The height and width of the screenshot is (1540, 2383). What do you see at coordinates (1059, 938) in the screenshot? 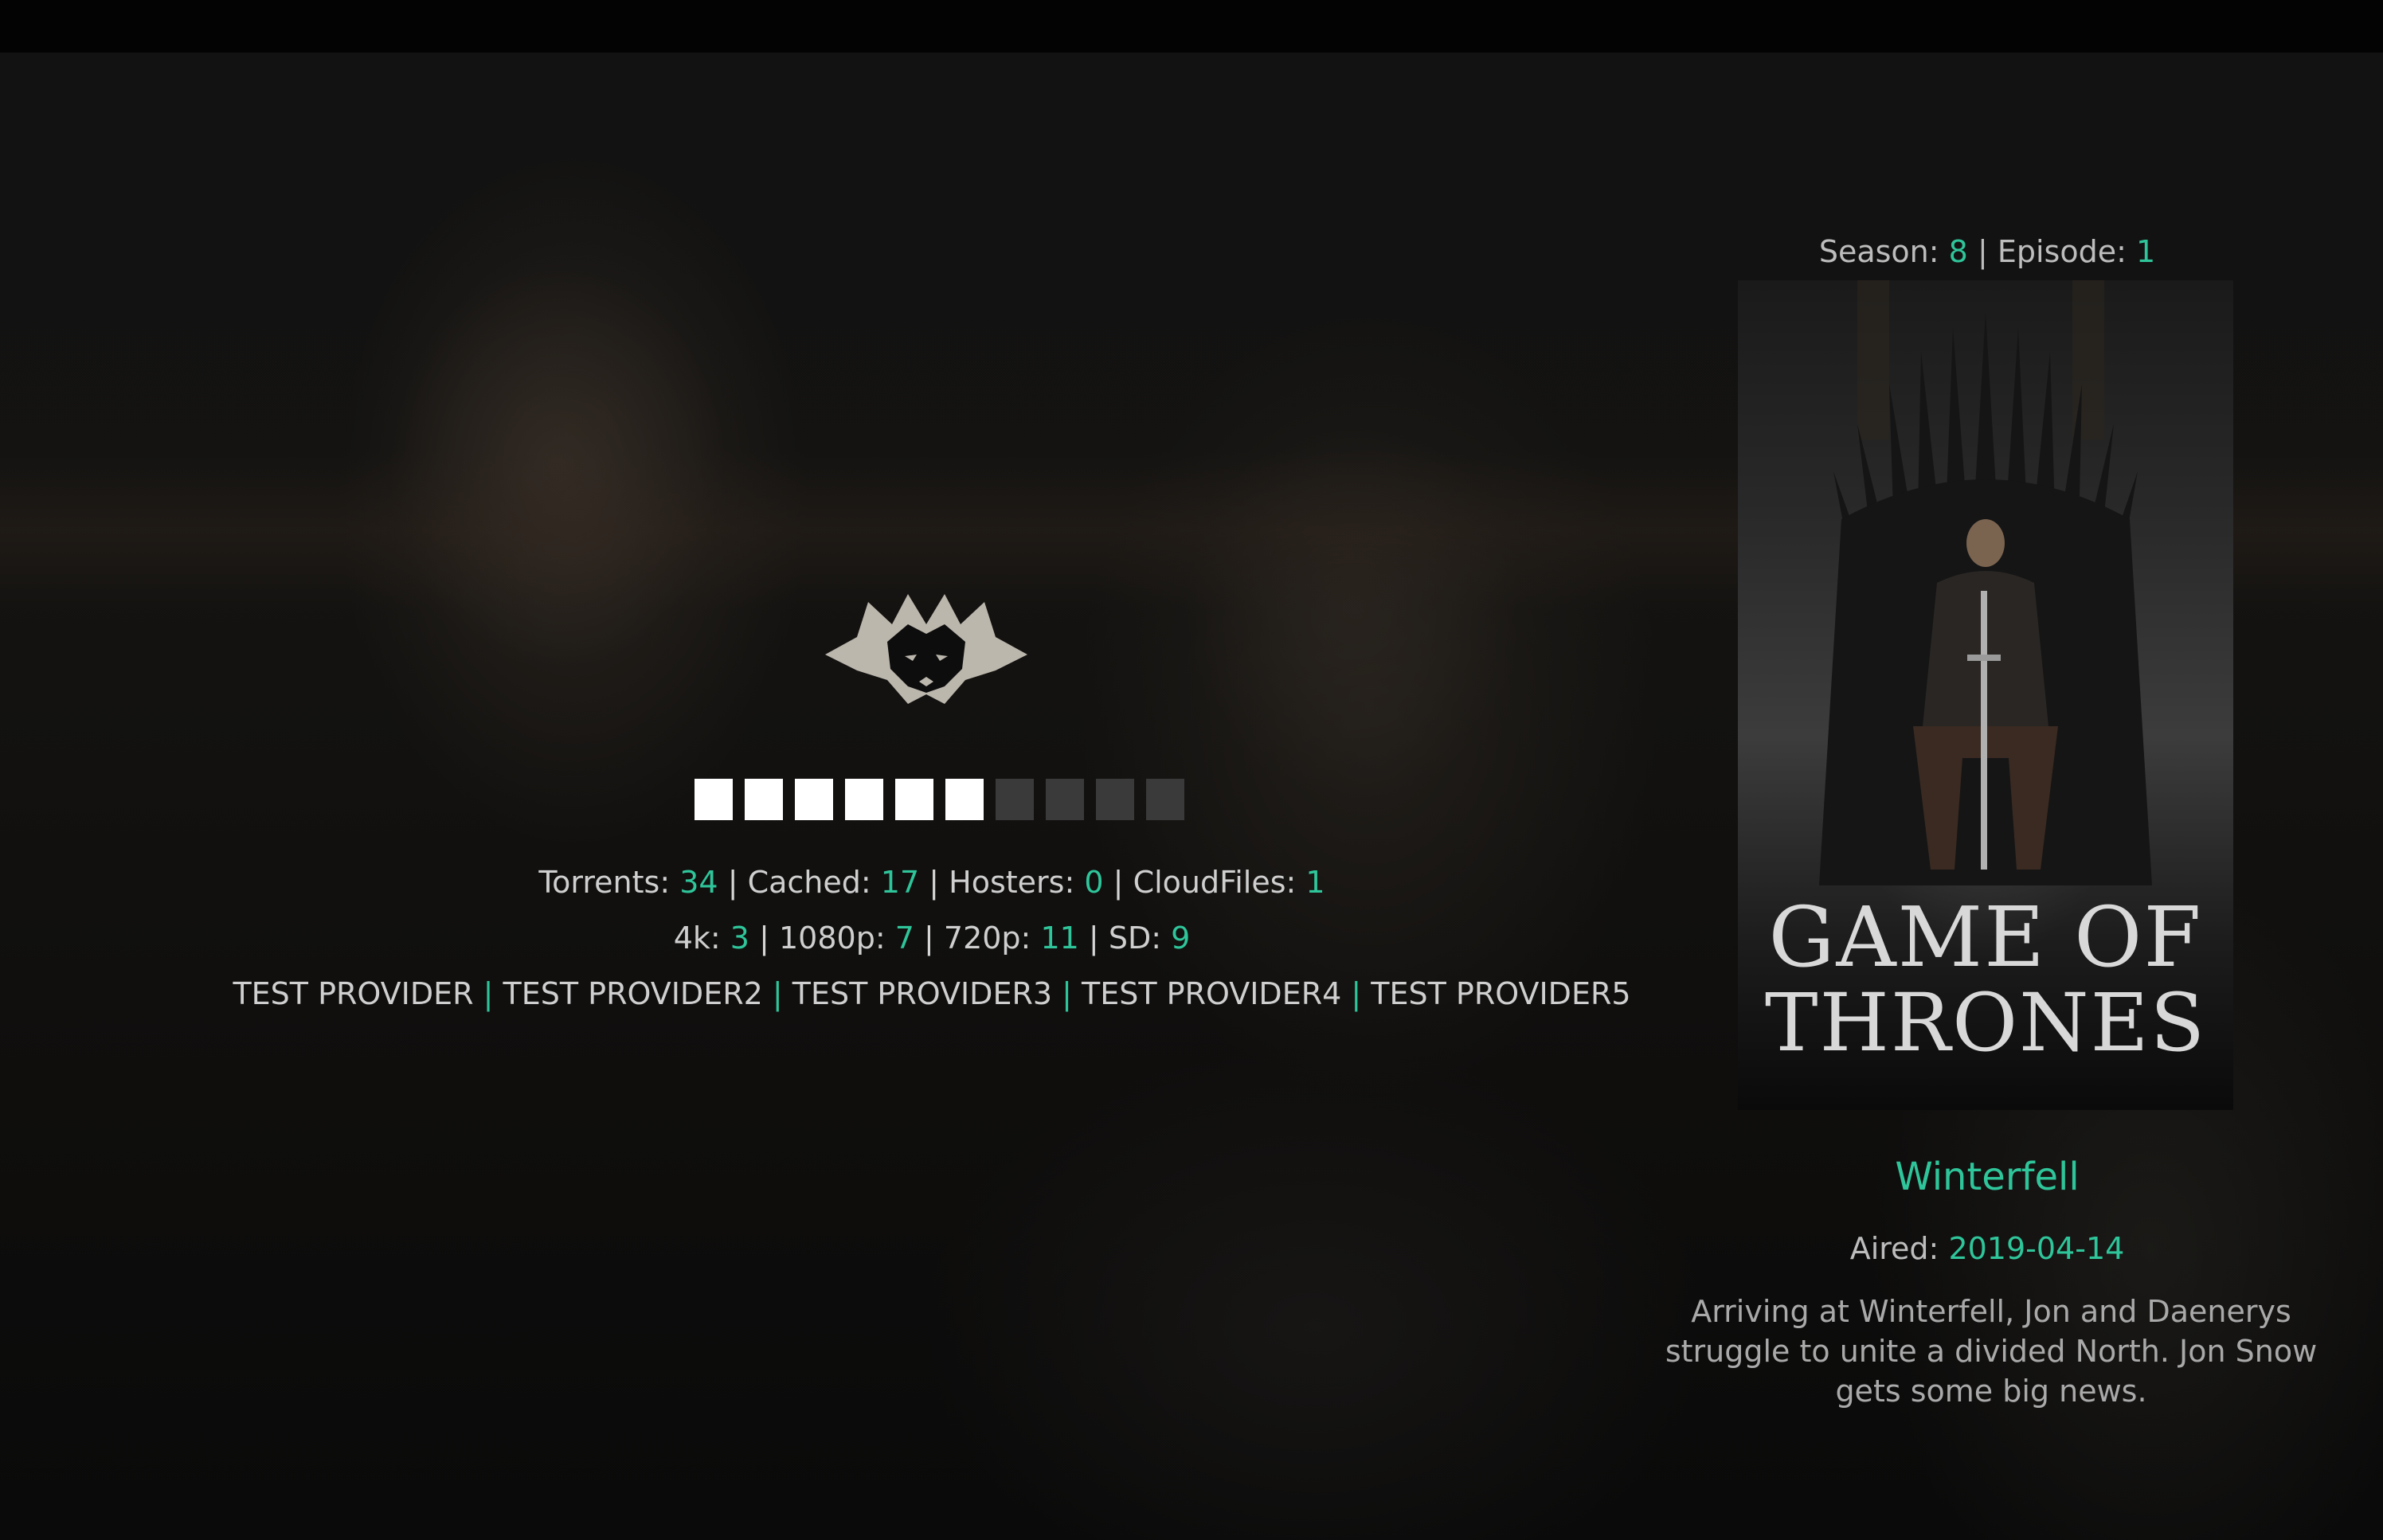
I see `q720-count: 11` at bounding box center [1059, 938].